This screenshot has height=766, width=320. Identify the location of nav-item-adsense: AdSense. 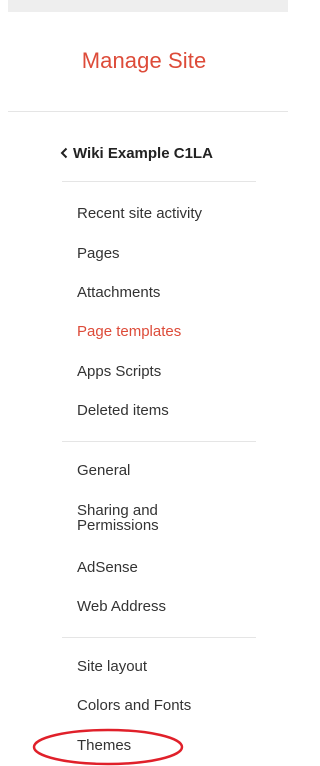
(107, 567).